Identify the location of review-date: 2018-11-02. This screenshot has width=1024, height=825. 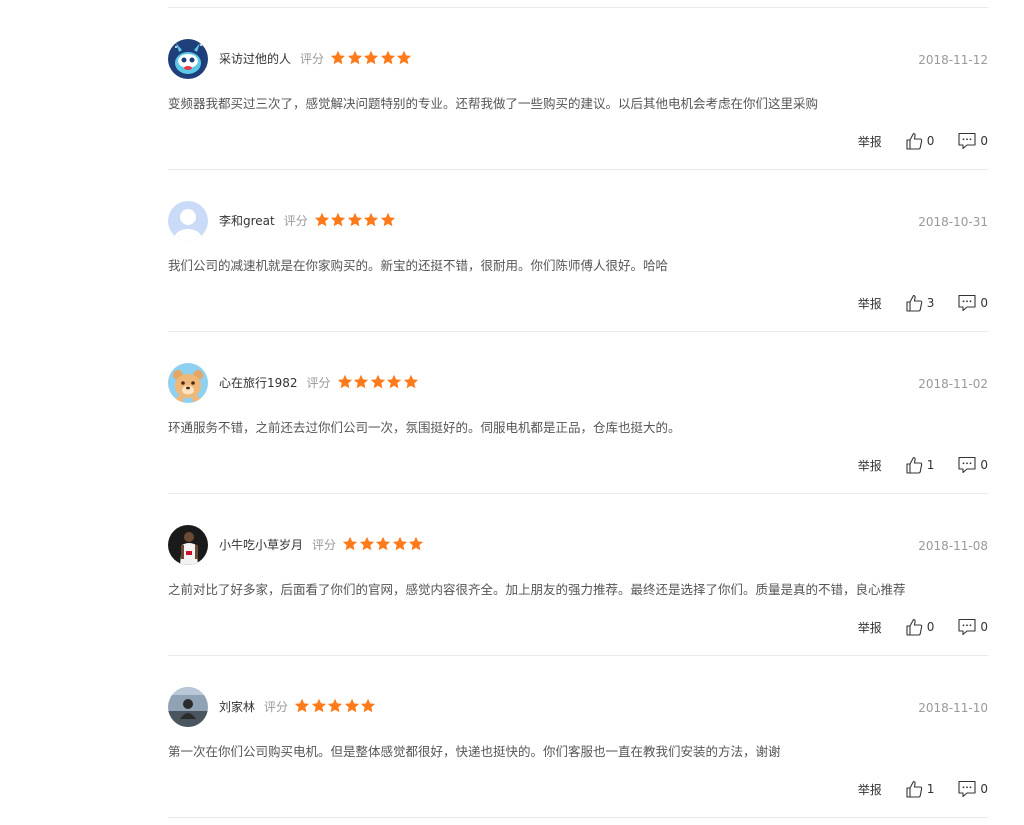
(953, 384).